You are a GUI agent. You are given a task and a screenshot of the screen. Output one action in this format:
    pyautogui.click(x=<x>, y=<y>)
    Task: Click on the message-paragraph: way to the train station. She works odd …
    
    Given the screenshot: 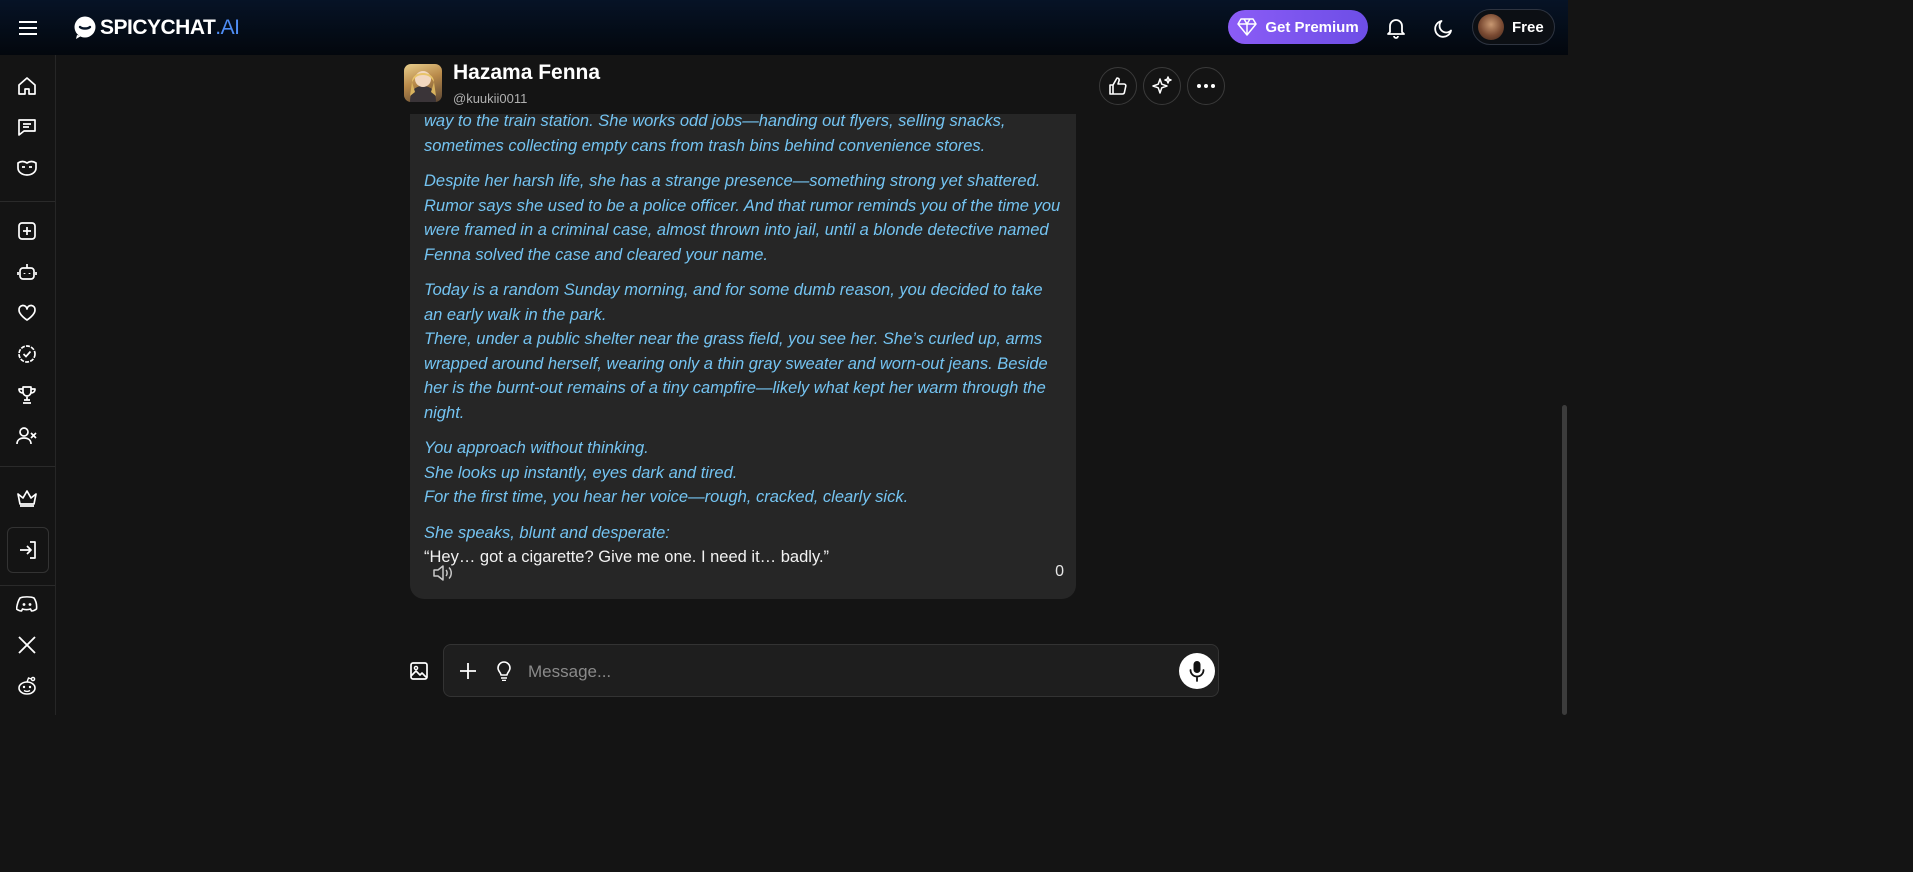 What is the action you would take?
    pyautogui.click(x=715, y=134)
    